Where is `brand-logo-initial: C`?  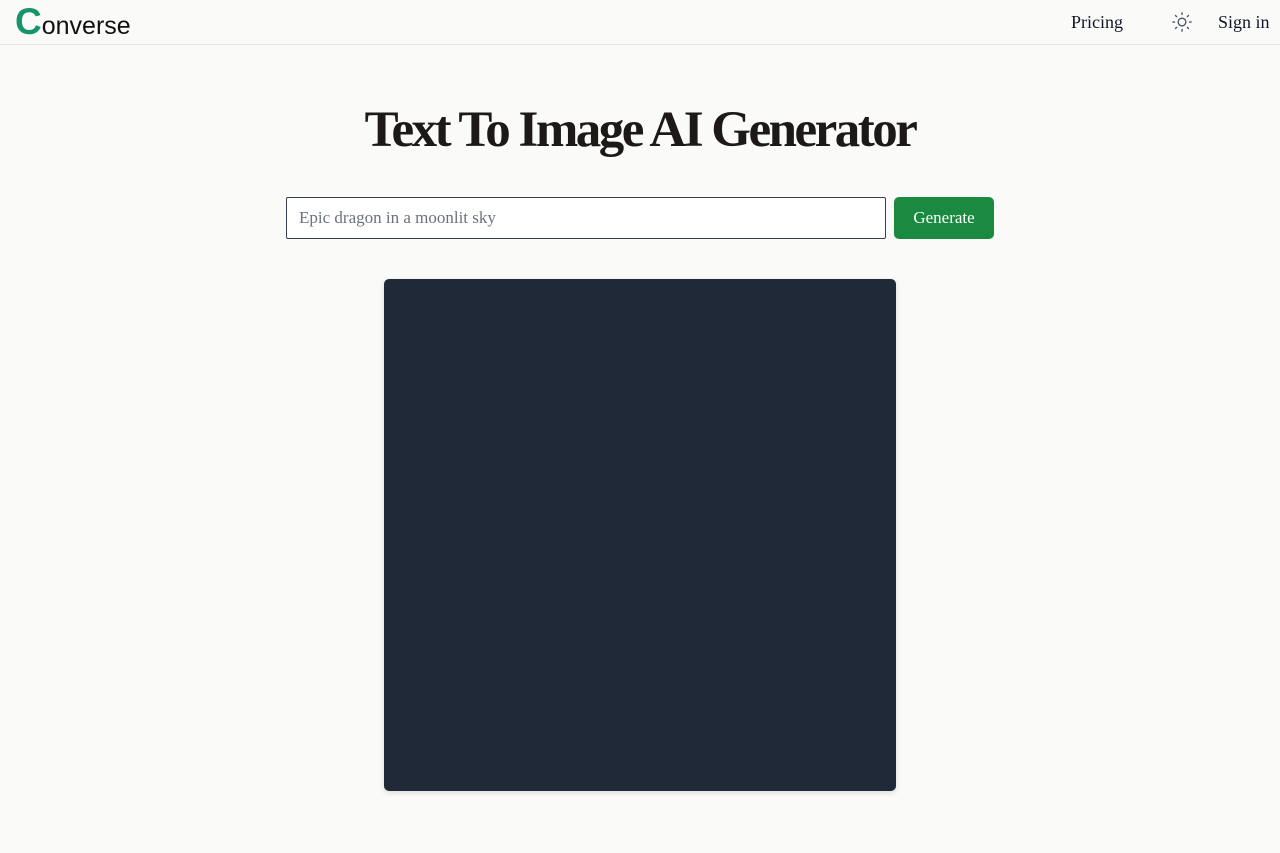
brand-logo-initial: C is located at coordinates (28, 21).